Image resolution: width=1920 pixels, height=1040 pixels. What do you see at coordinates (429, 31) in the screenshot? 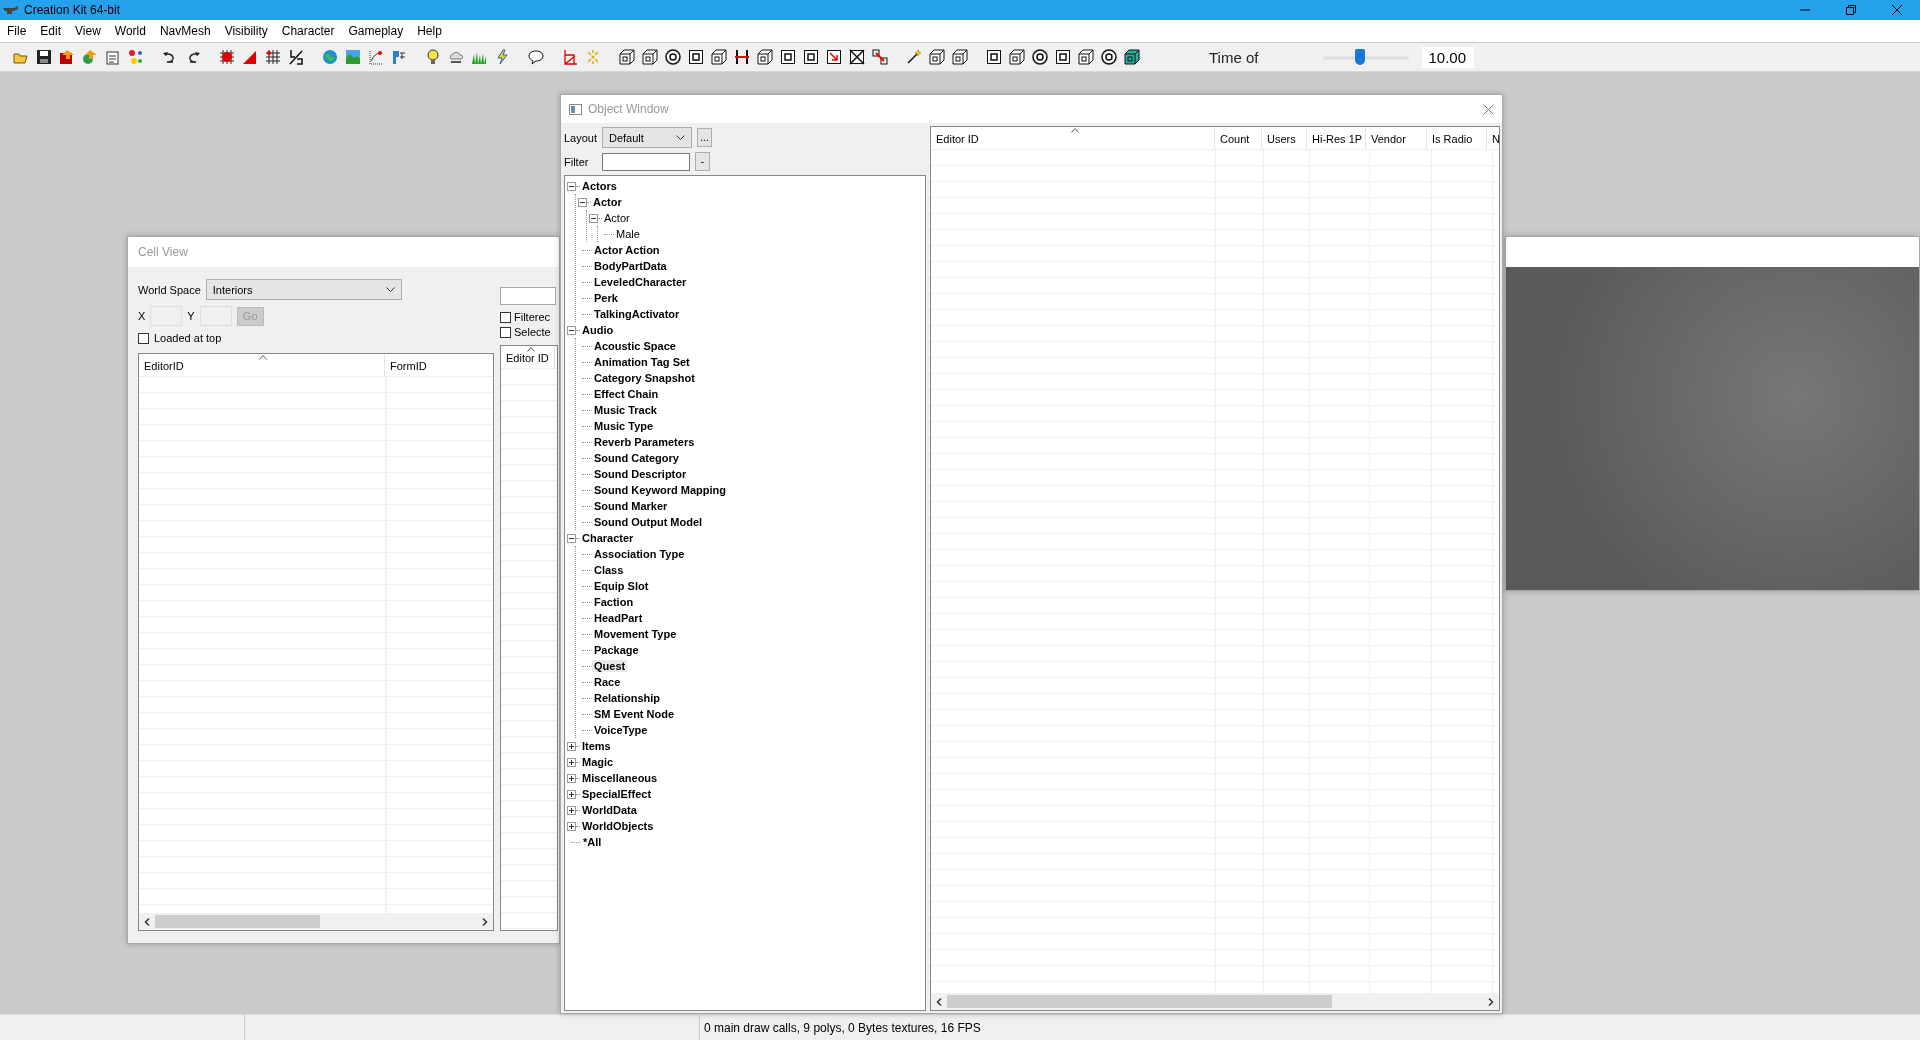
I see `menu-item: Help` at bounding box center [429, 31].